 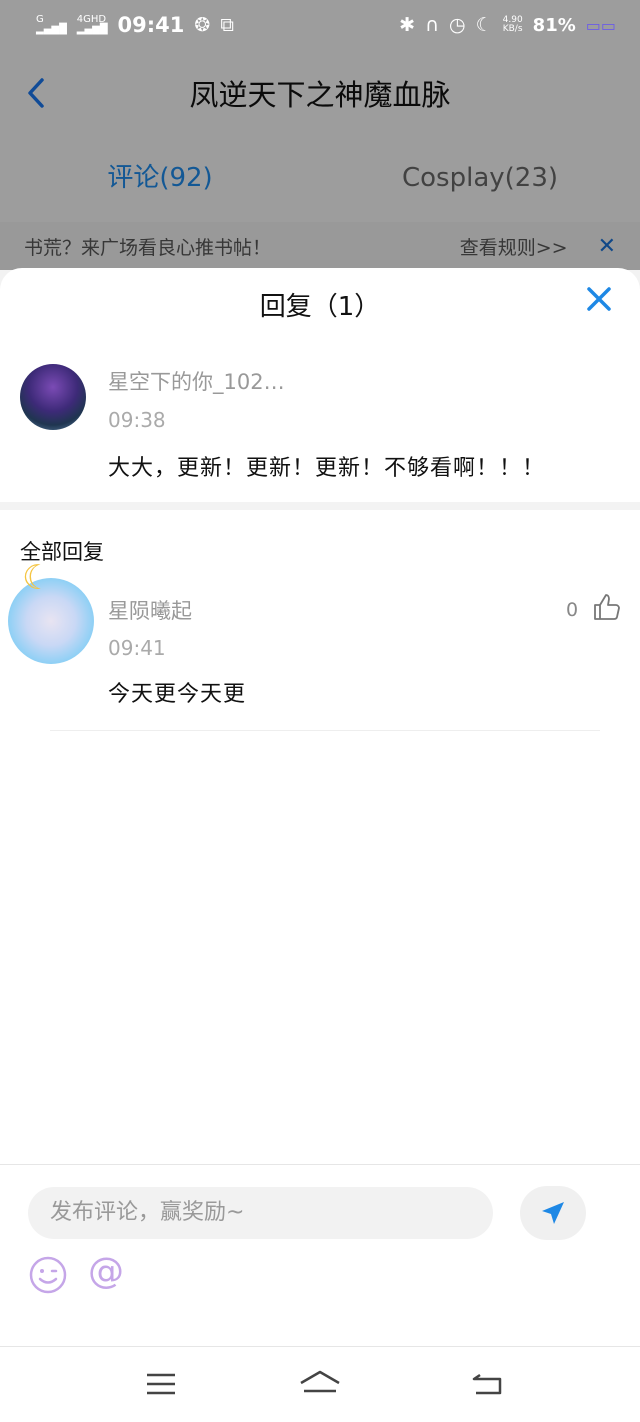 What do you see at coordinates (607, 607) in the screenshot?
I see `thumbs-up-icon` at bounding box center [607, 607].